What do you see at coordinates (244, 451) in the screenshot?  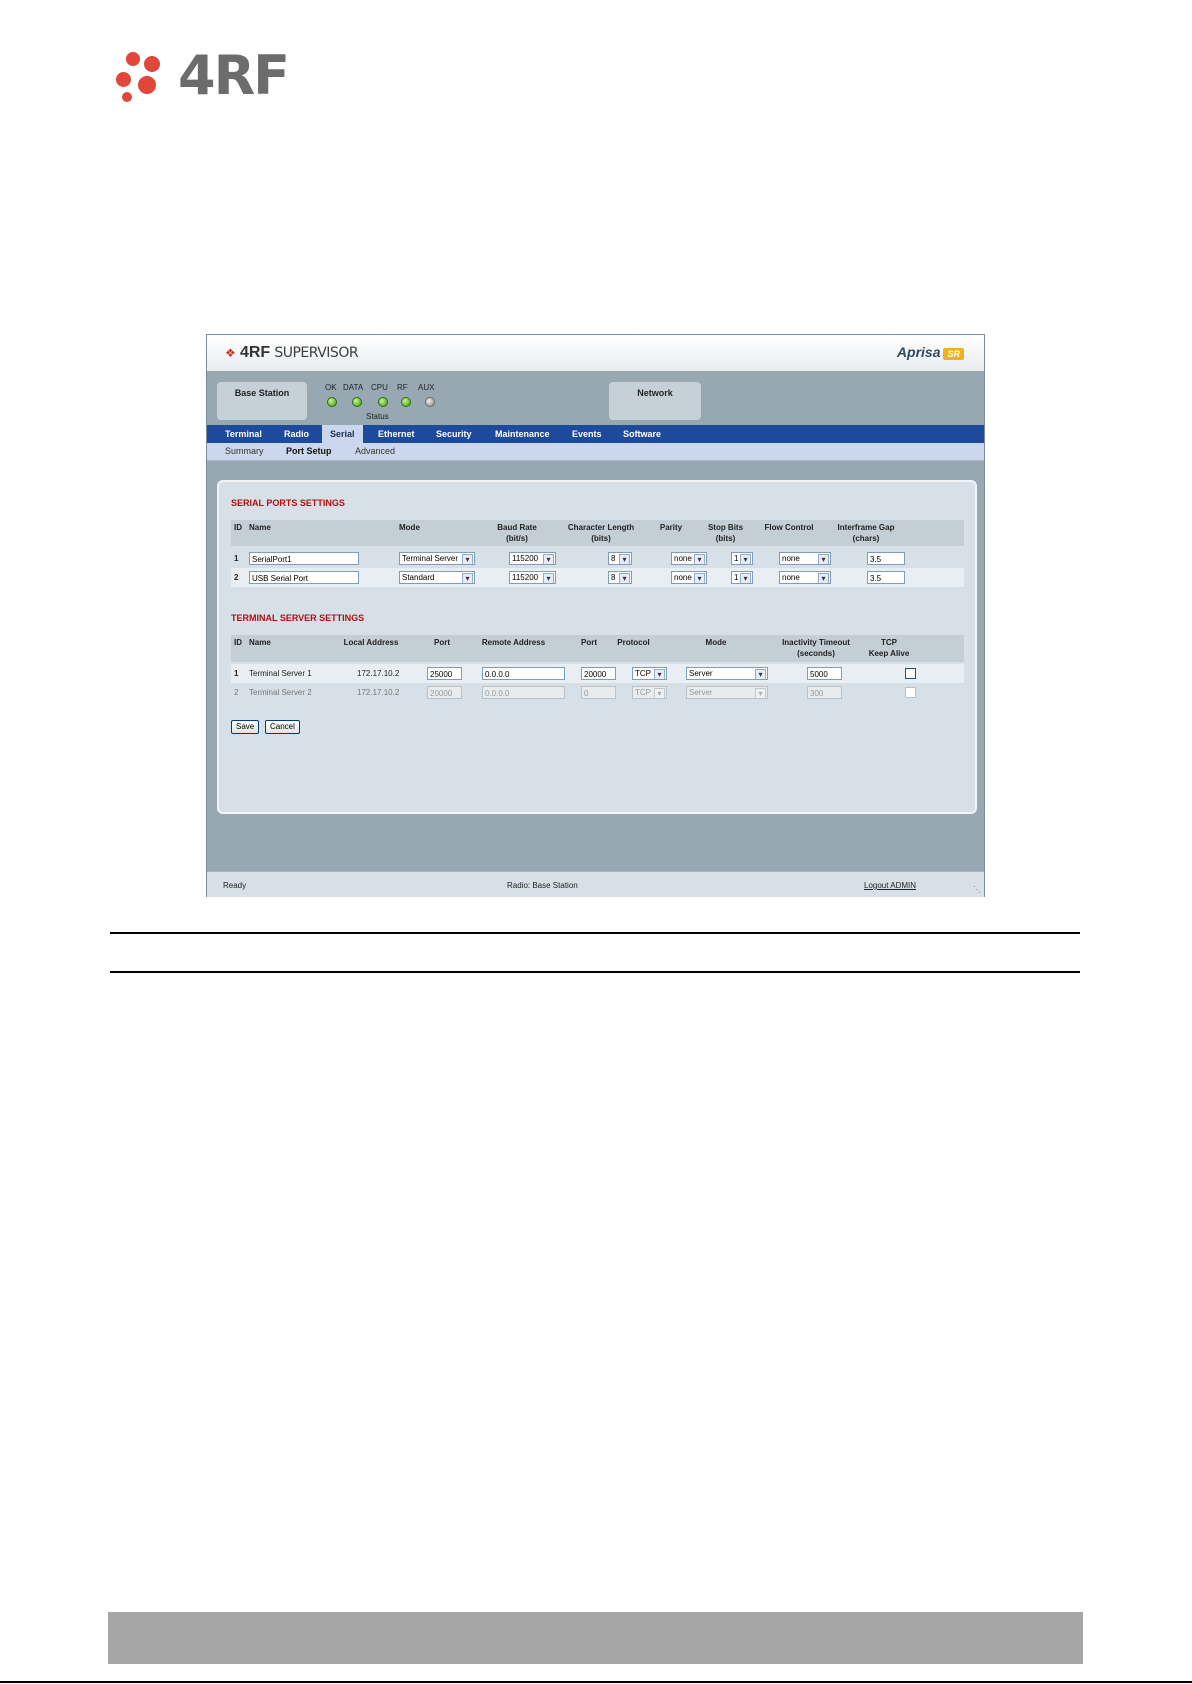 I see `subtab-summary: Summary` at bounding box center [244, 451].